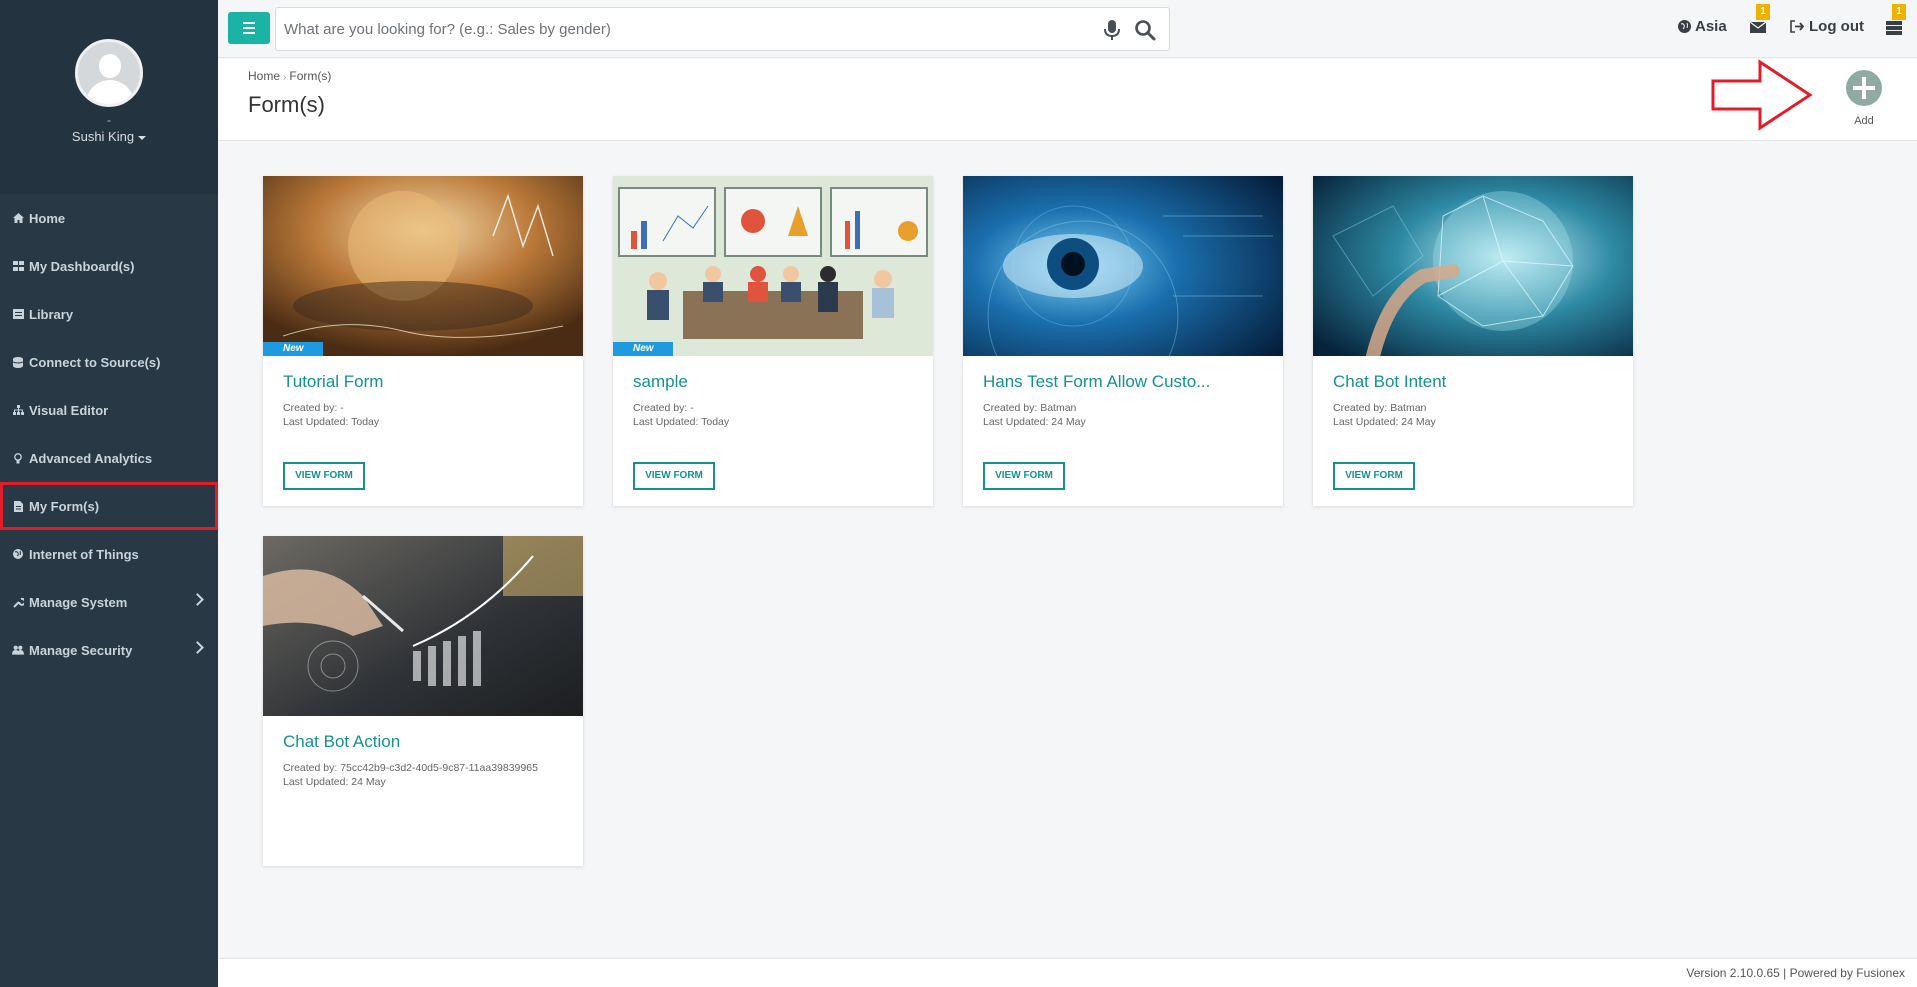 The height and width of the screenshot is (987, 1917). I want to click on business-globe-image, so click(423, 266).